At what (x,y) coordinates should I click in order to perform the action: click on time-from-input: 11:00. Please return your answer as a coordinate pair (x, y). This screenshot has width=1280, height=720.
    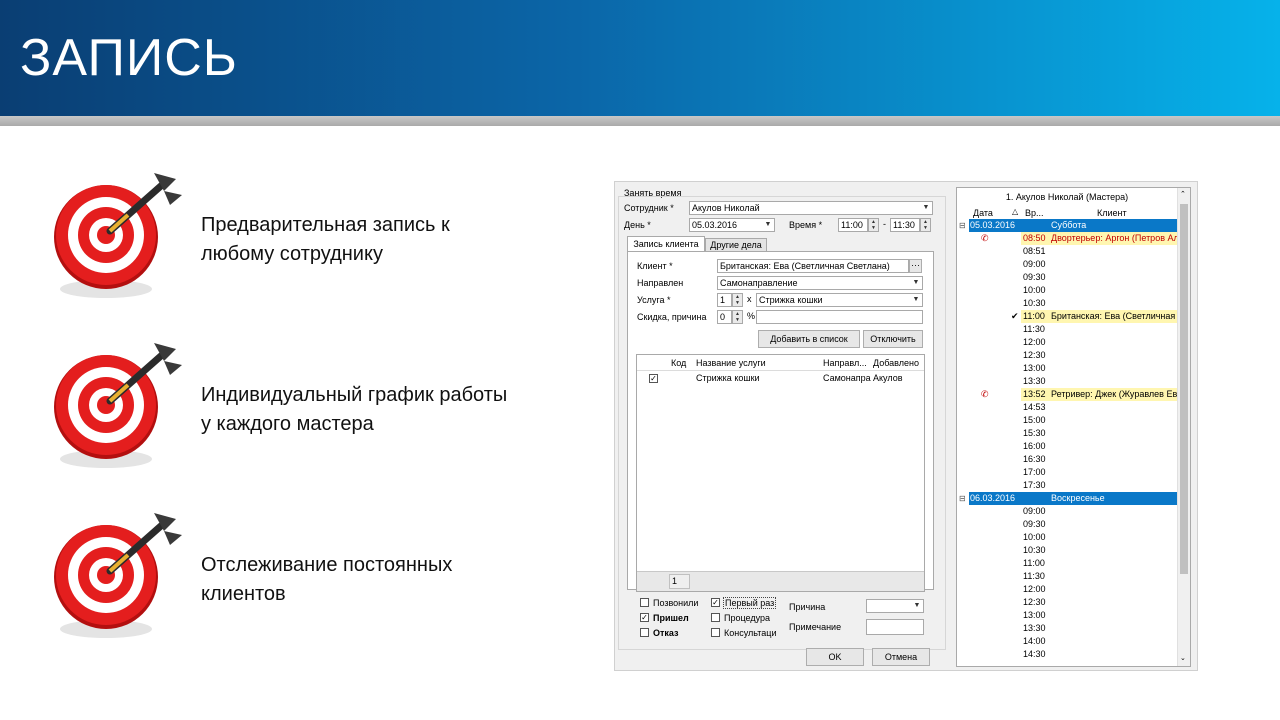
    Looking at the image, I should click on (853, 225).